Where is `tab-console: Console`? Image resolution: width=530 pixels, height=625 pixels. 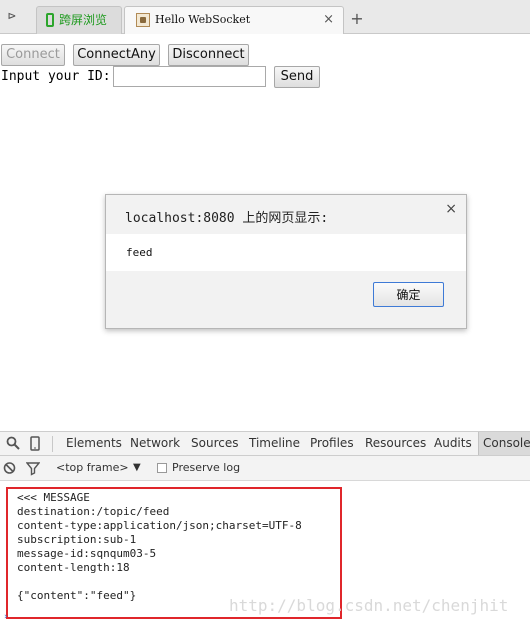 tab-console: Console is located at coordinates (504, 443).